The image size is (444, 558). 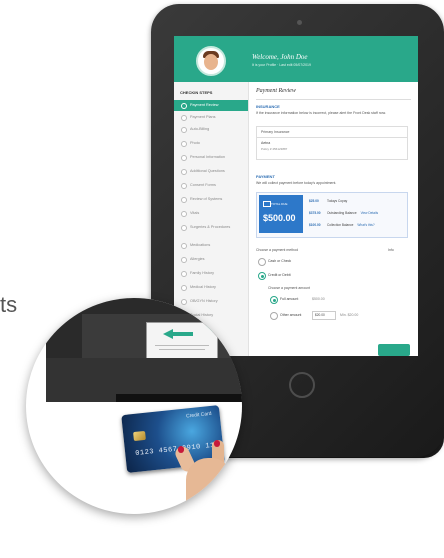 I want to click on payment-method-question: Choose a payment method, so click(x=277, y=250).